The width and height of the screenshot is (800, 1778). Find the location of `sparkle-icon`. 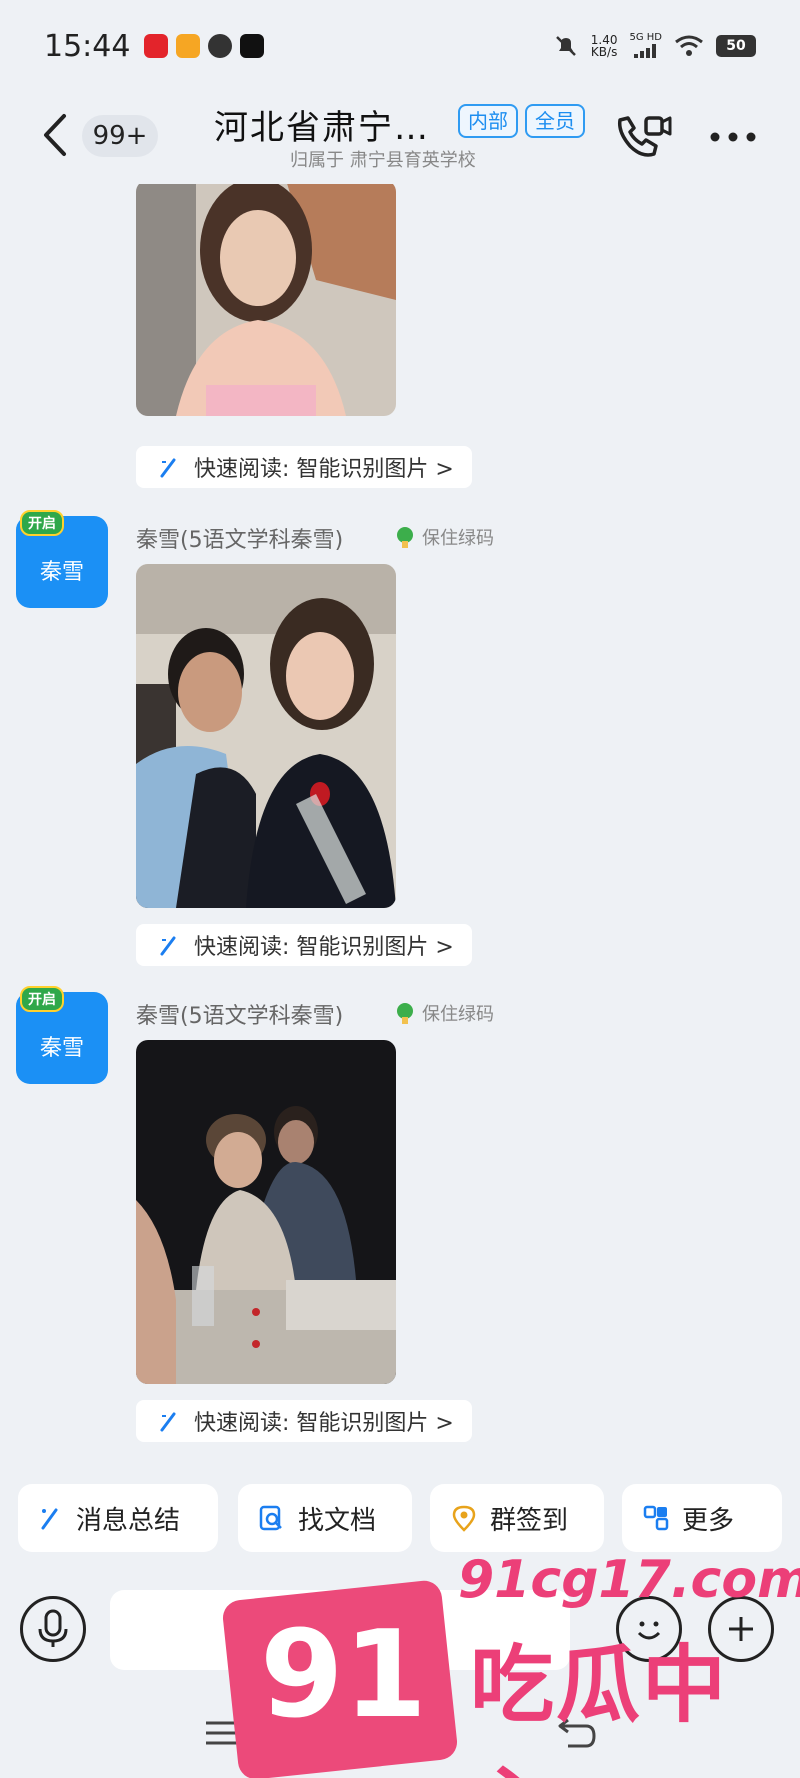

sparkle-icon is located at coordinates (49, 1519).